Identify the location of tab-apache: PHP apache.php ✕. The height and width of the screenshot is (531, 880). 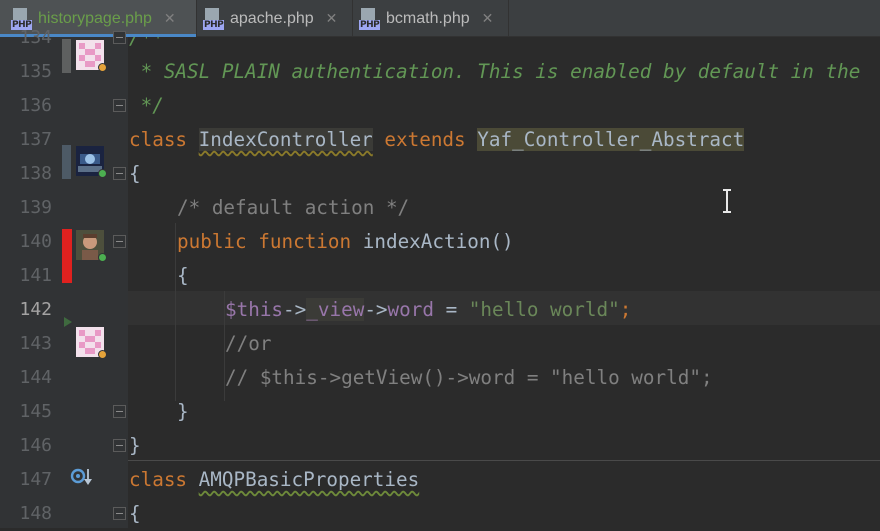
(274, 18).